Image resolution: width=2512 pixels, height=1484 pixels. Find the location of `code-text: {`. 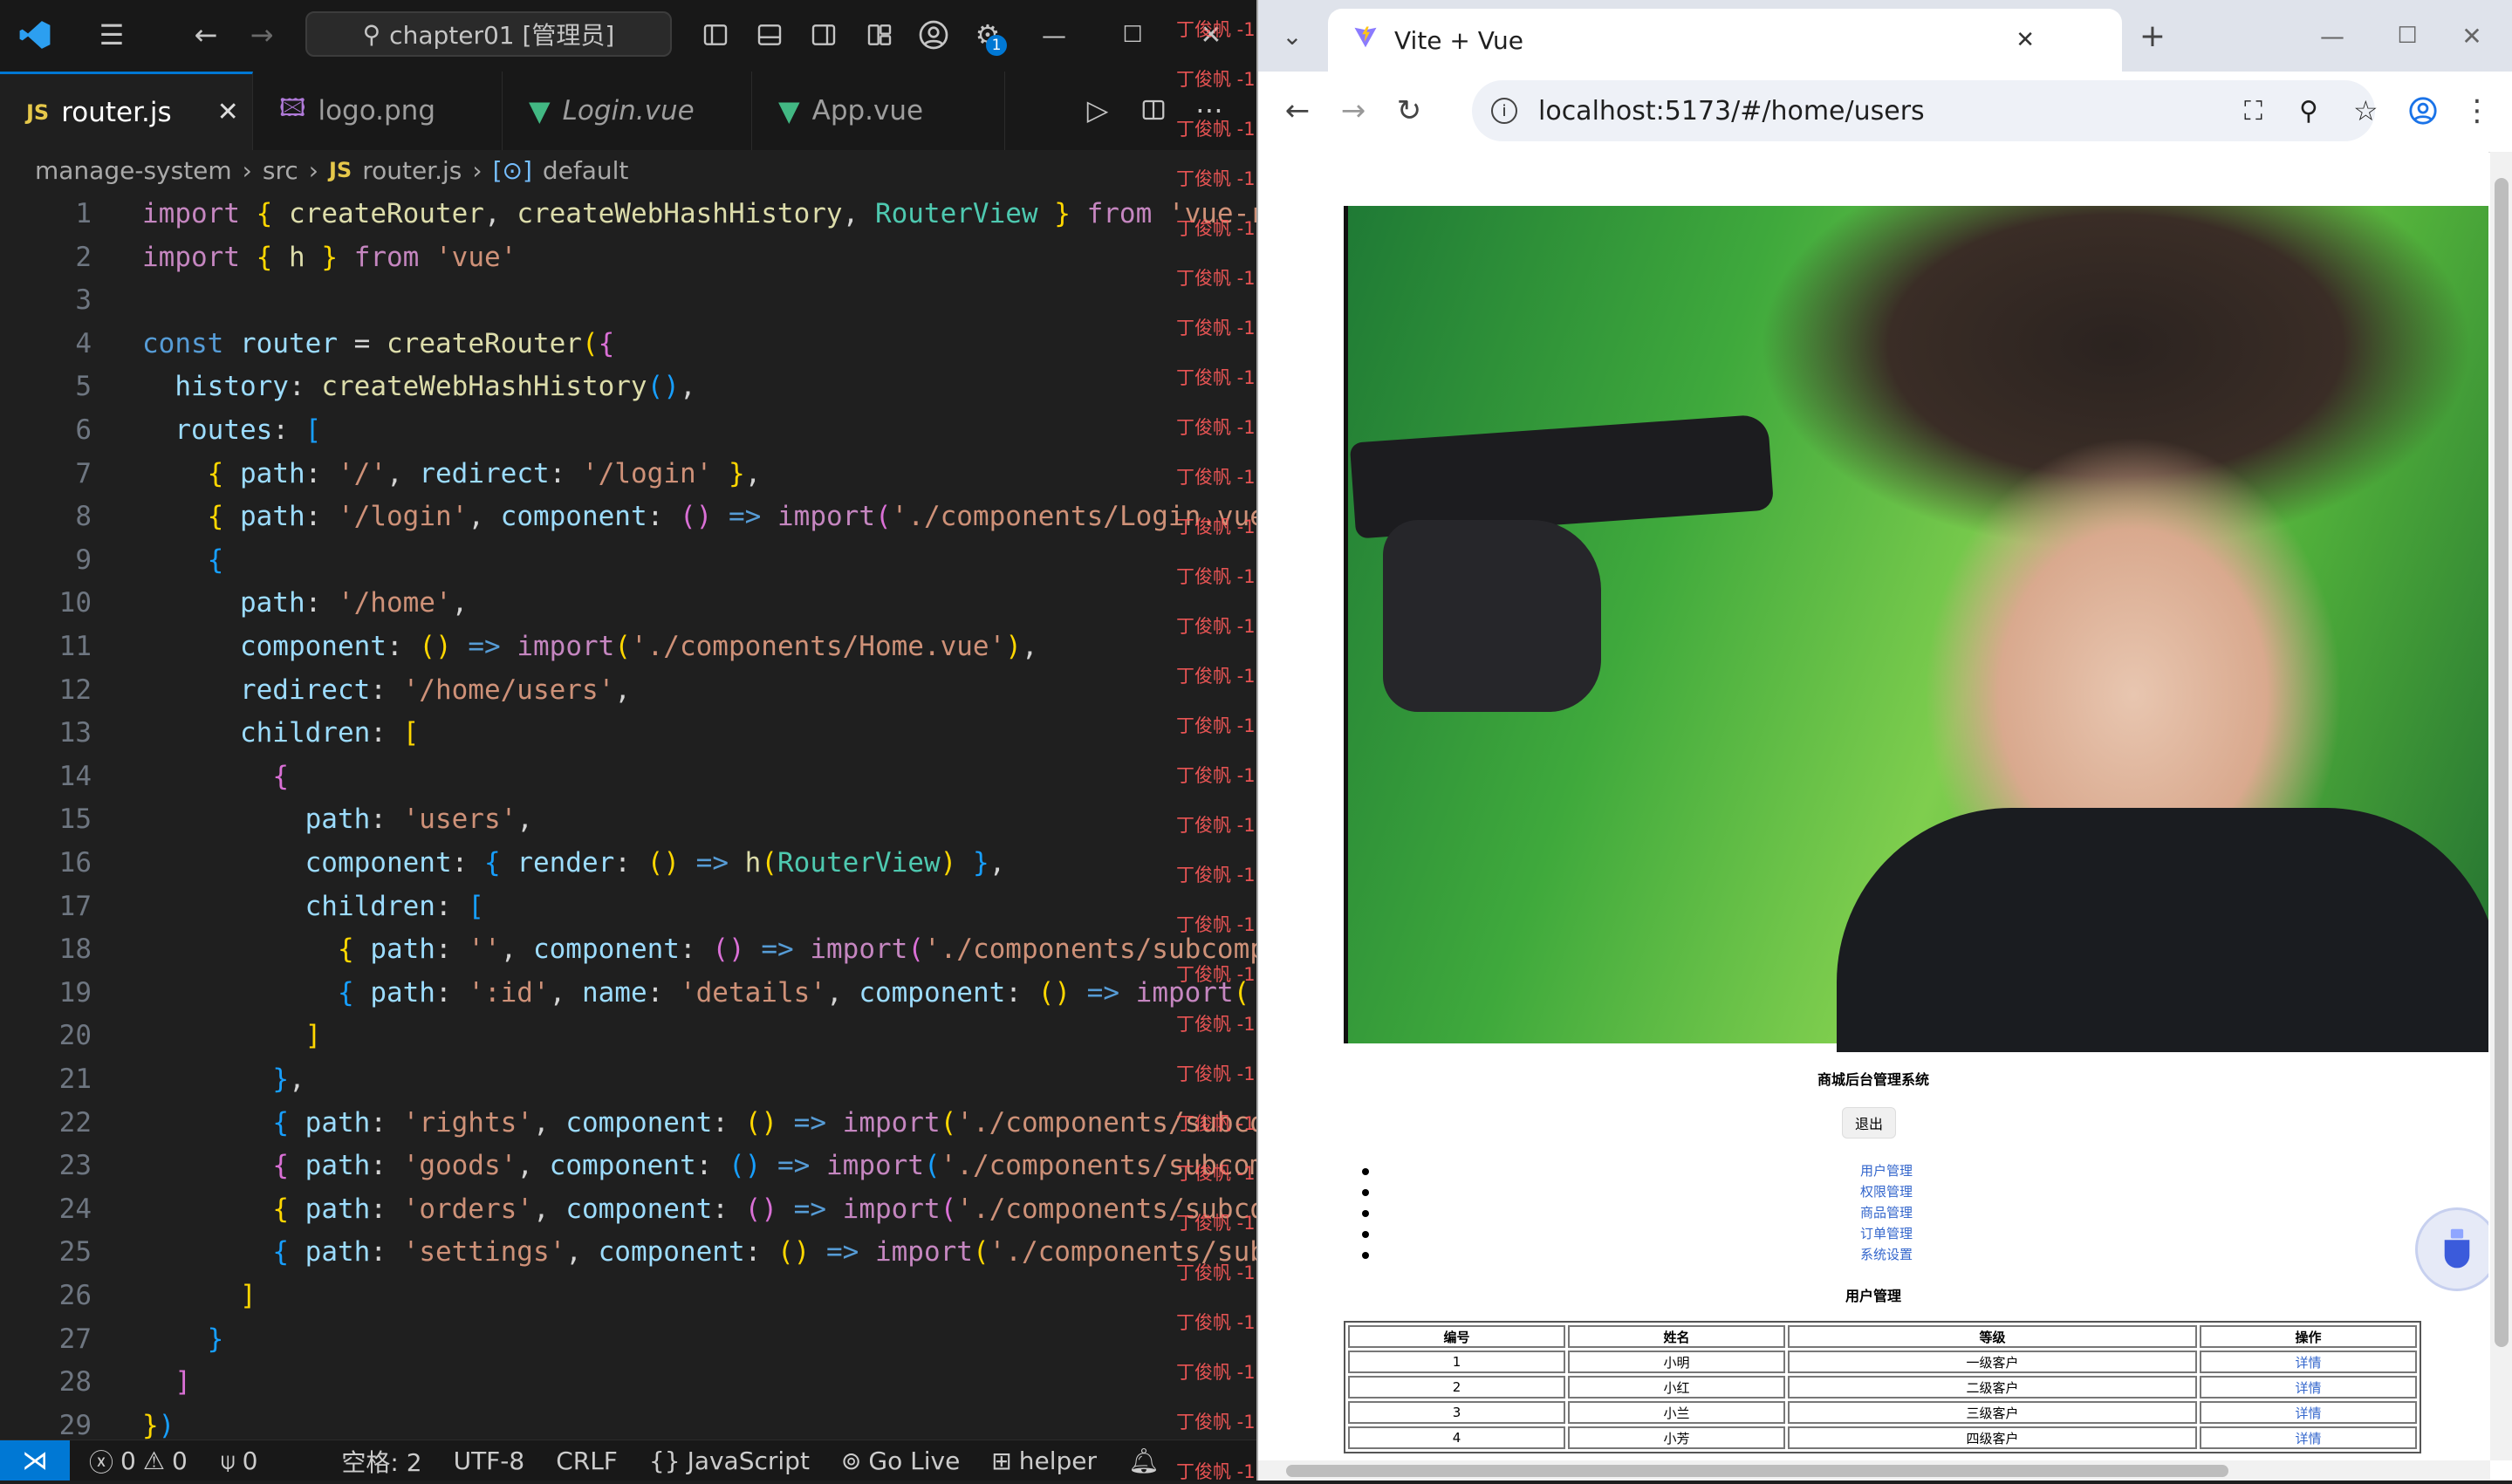

code-text: { is located at coordinates (280, 776).